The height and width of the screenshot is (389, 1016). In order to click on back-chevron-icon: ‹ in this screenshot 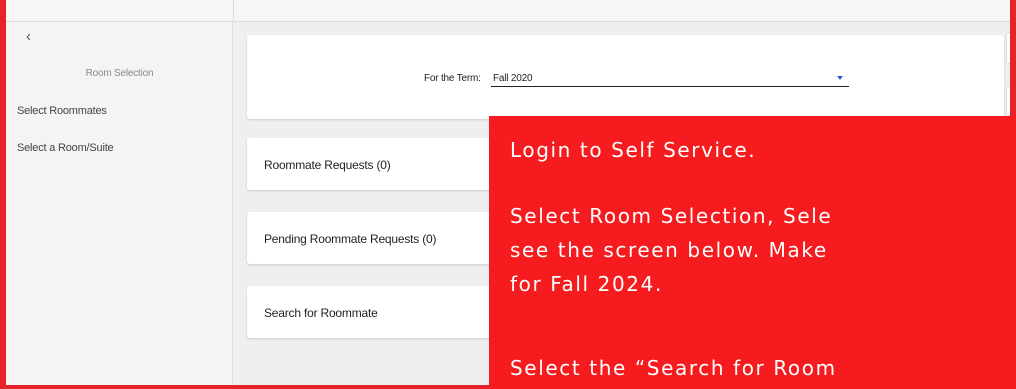, I will do `click(28, 36)`.